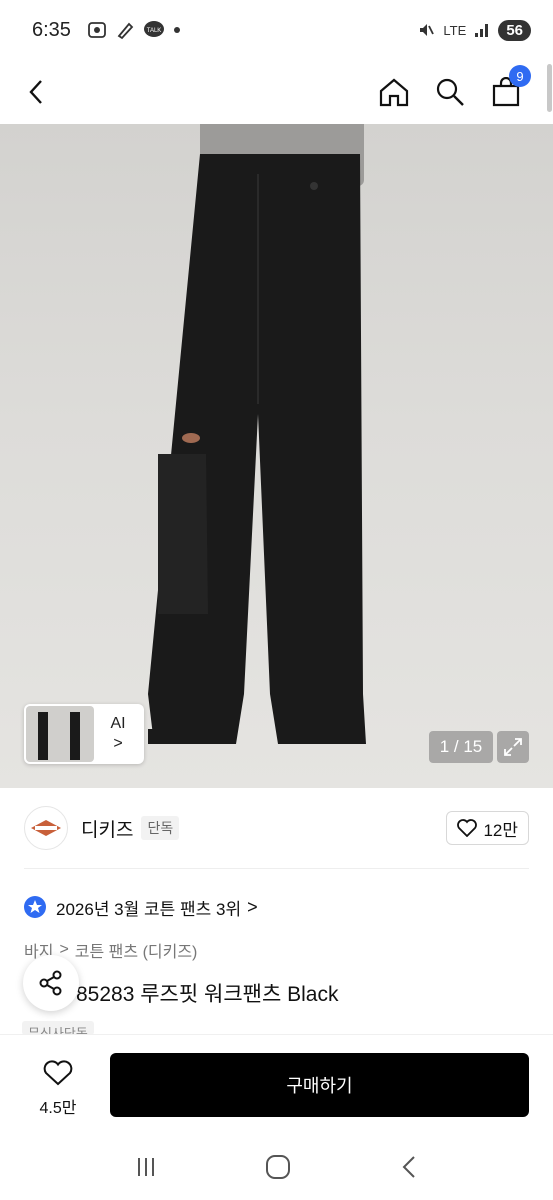 The image size is (553, 1200). I want to click on home-icon, so click(394, 92).